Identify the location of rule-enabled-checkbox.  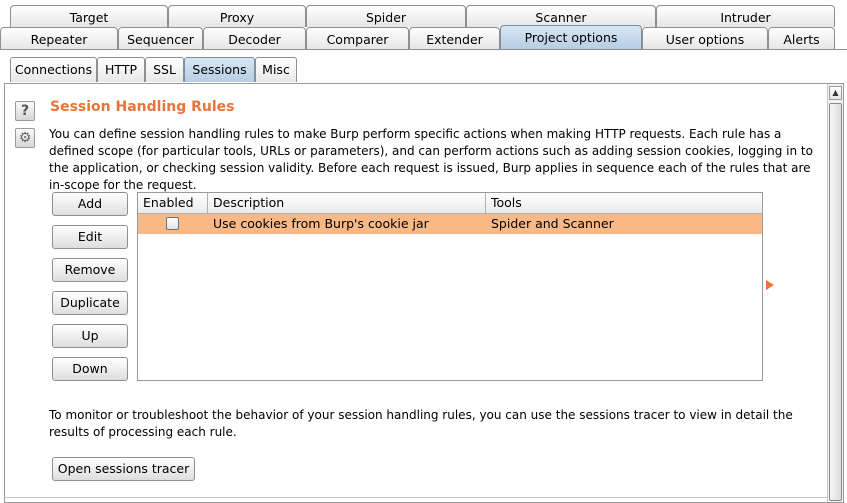
(172, 223).